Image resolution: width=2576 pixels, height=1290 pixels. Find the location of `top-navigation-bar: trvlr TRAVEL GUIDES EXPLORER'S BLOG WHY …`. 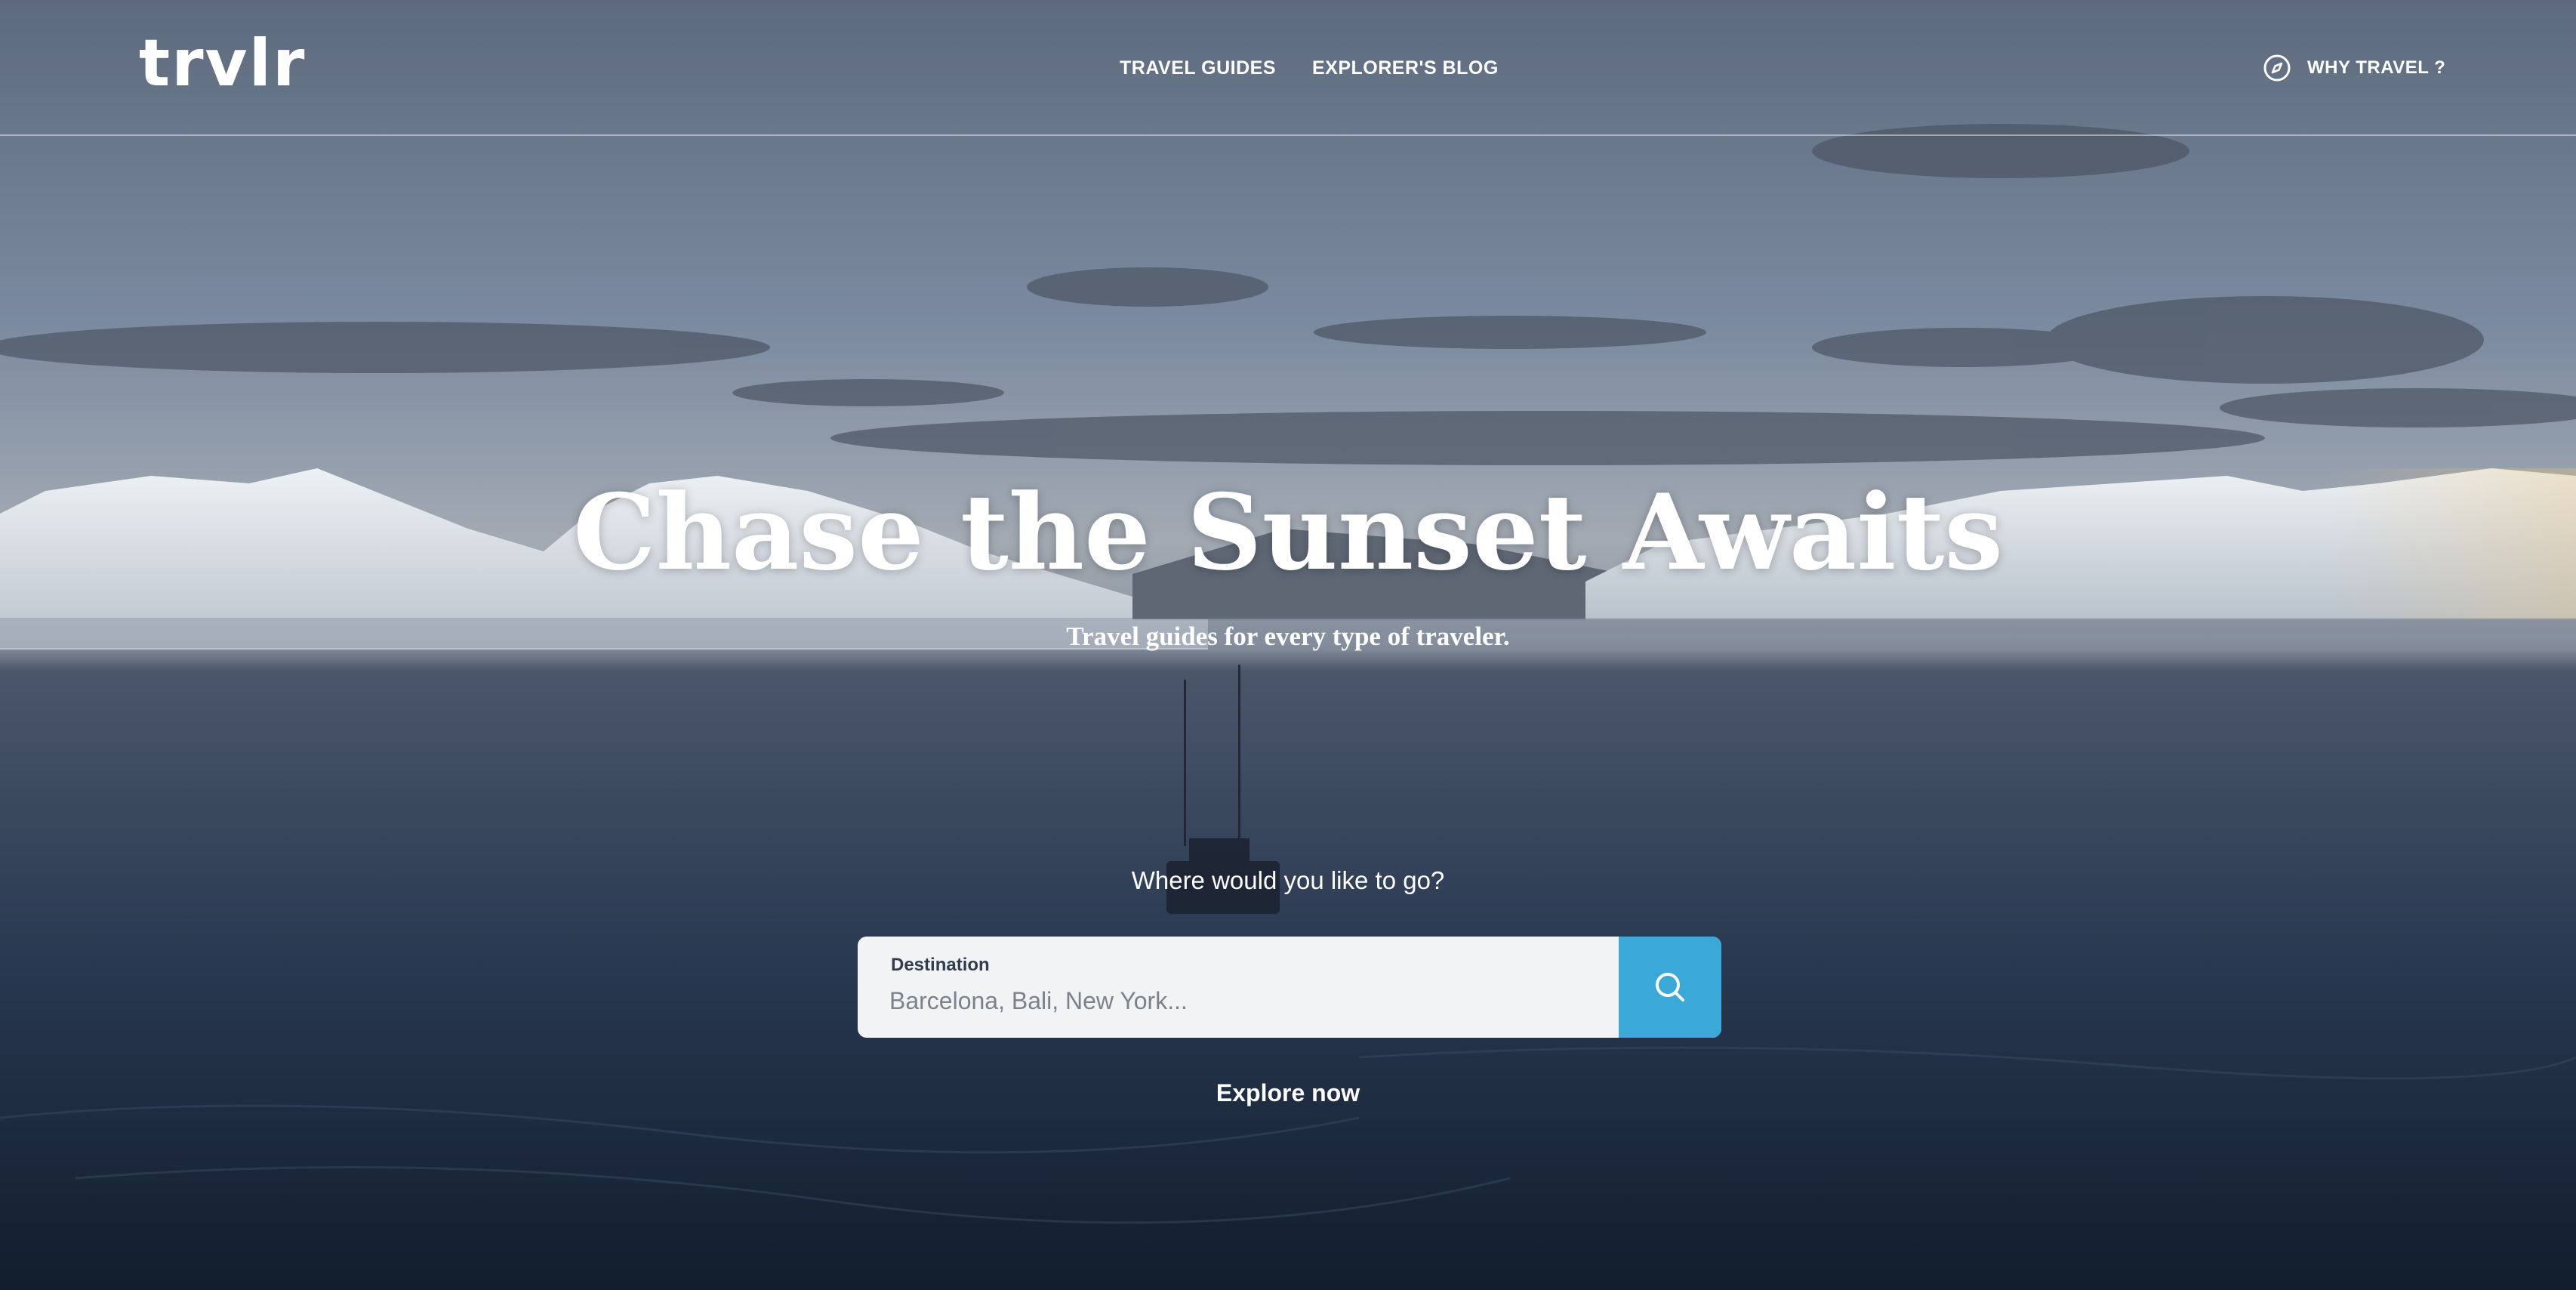

top-navigation-bar: trvlr TRAVEL GUIDES EXPLORER'S BLOG WHY … is located at coordinates (1288, 68).